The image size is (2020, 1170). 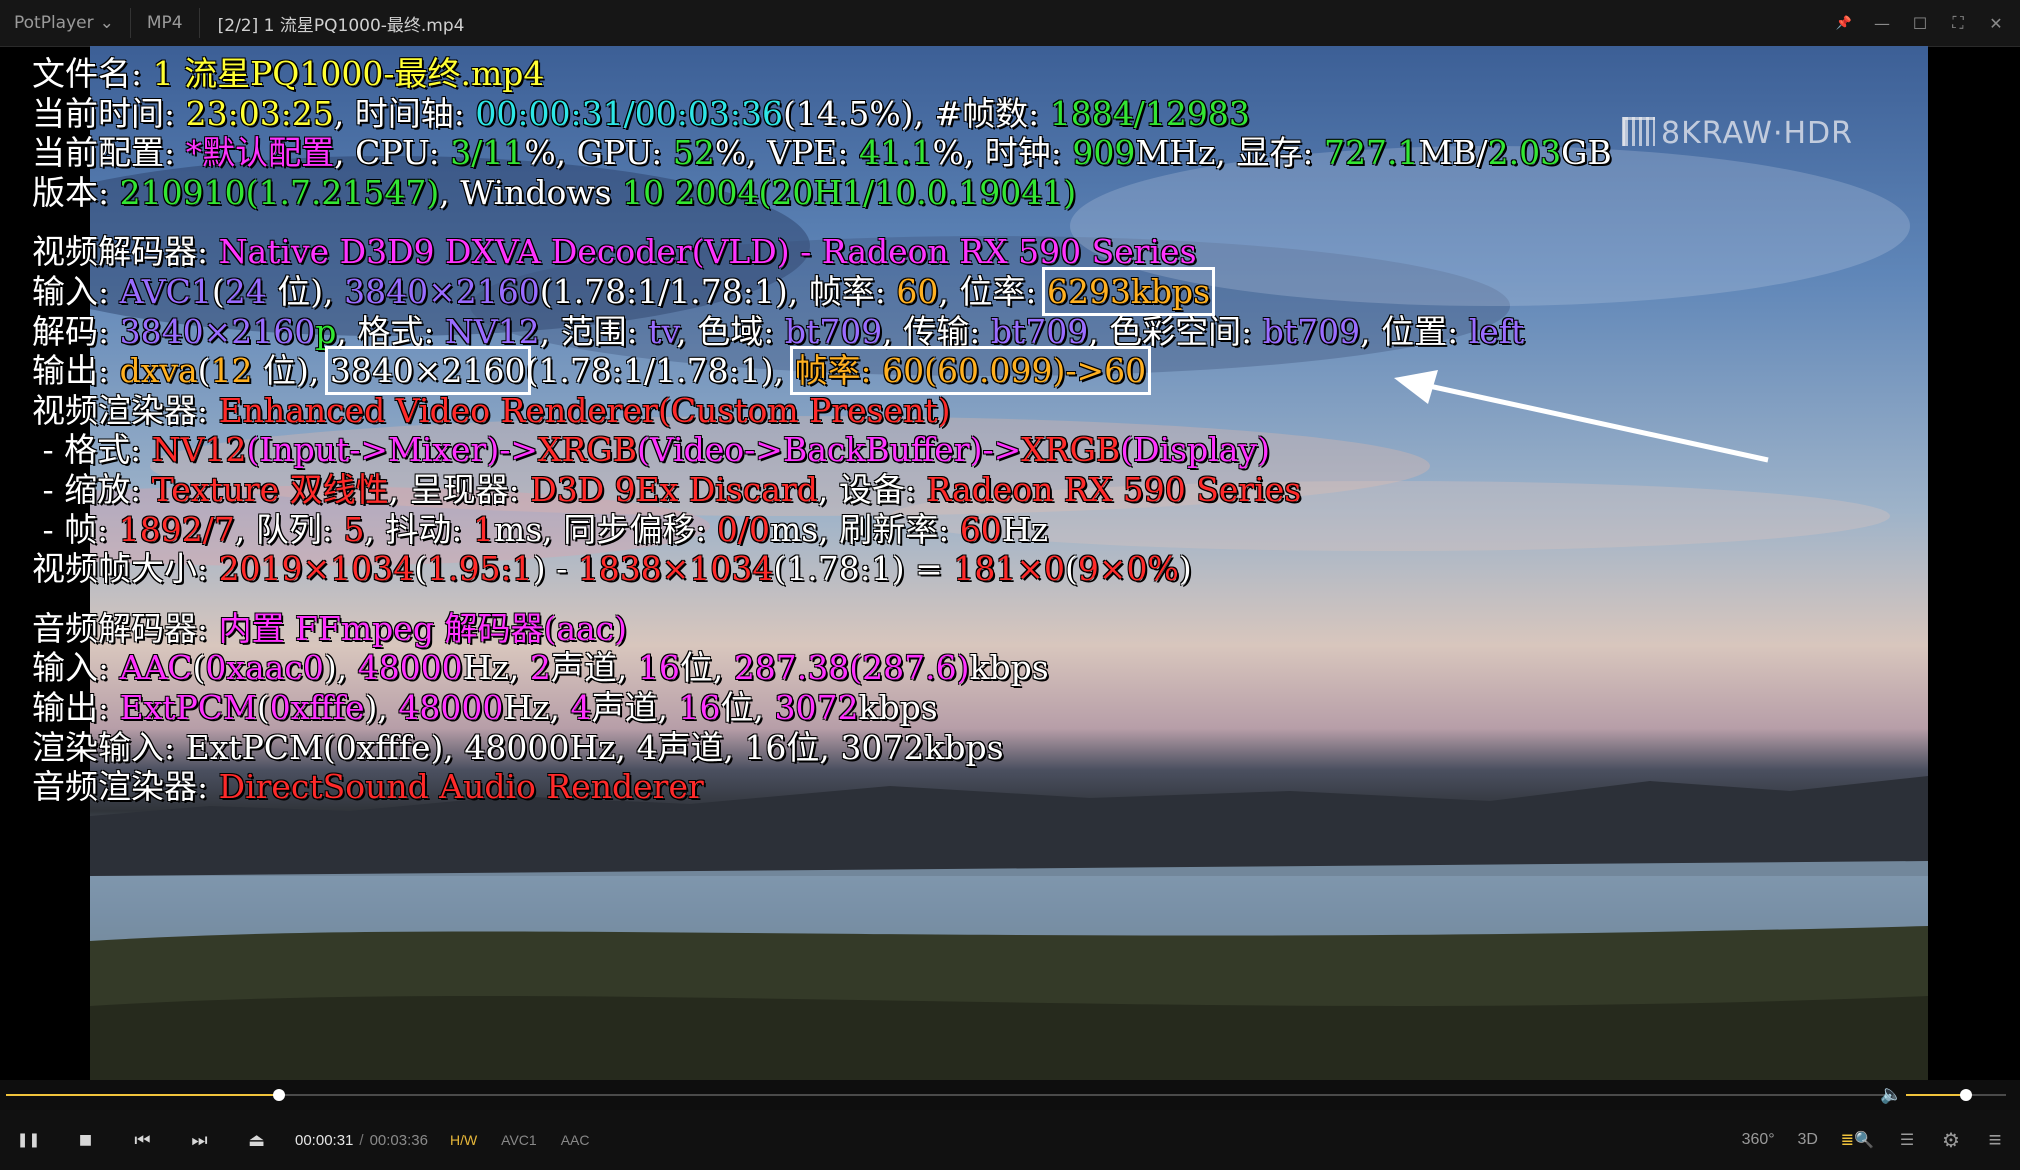 I want to click on osd-text: 60, so click(x=980, y=529).